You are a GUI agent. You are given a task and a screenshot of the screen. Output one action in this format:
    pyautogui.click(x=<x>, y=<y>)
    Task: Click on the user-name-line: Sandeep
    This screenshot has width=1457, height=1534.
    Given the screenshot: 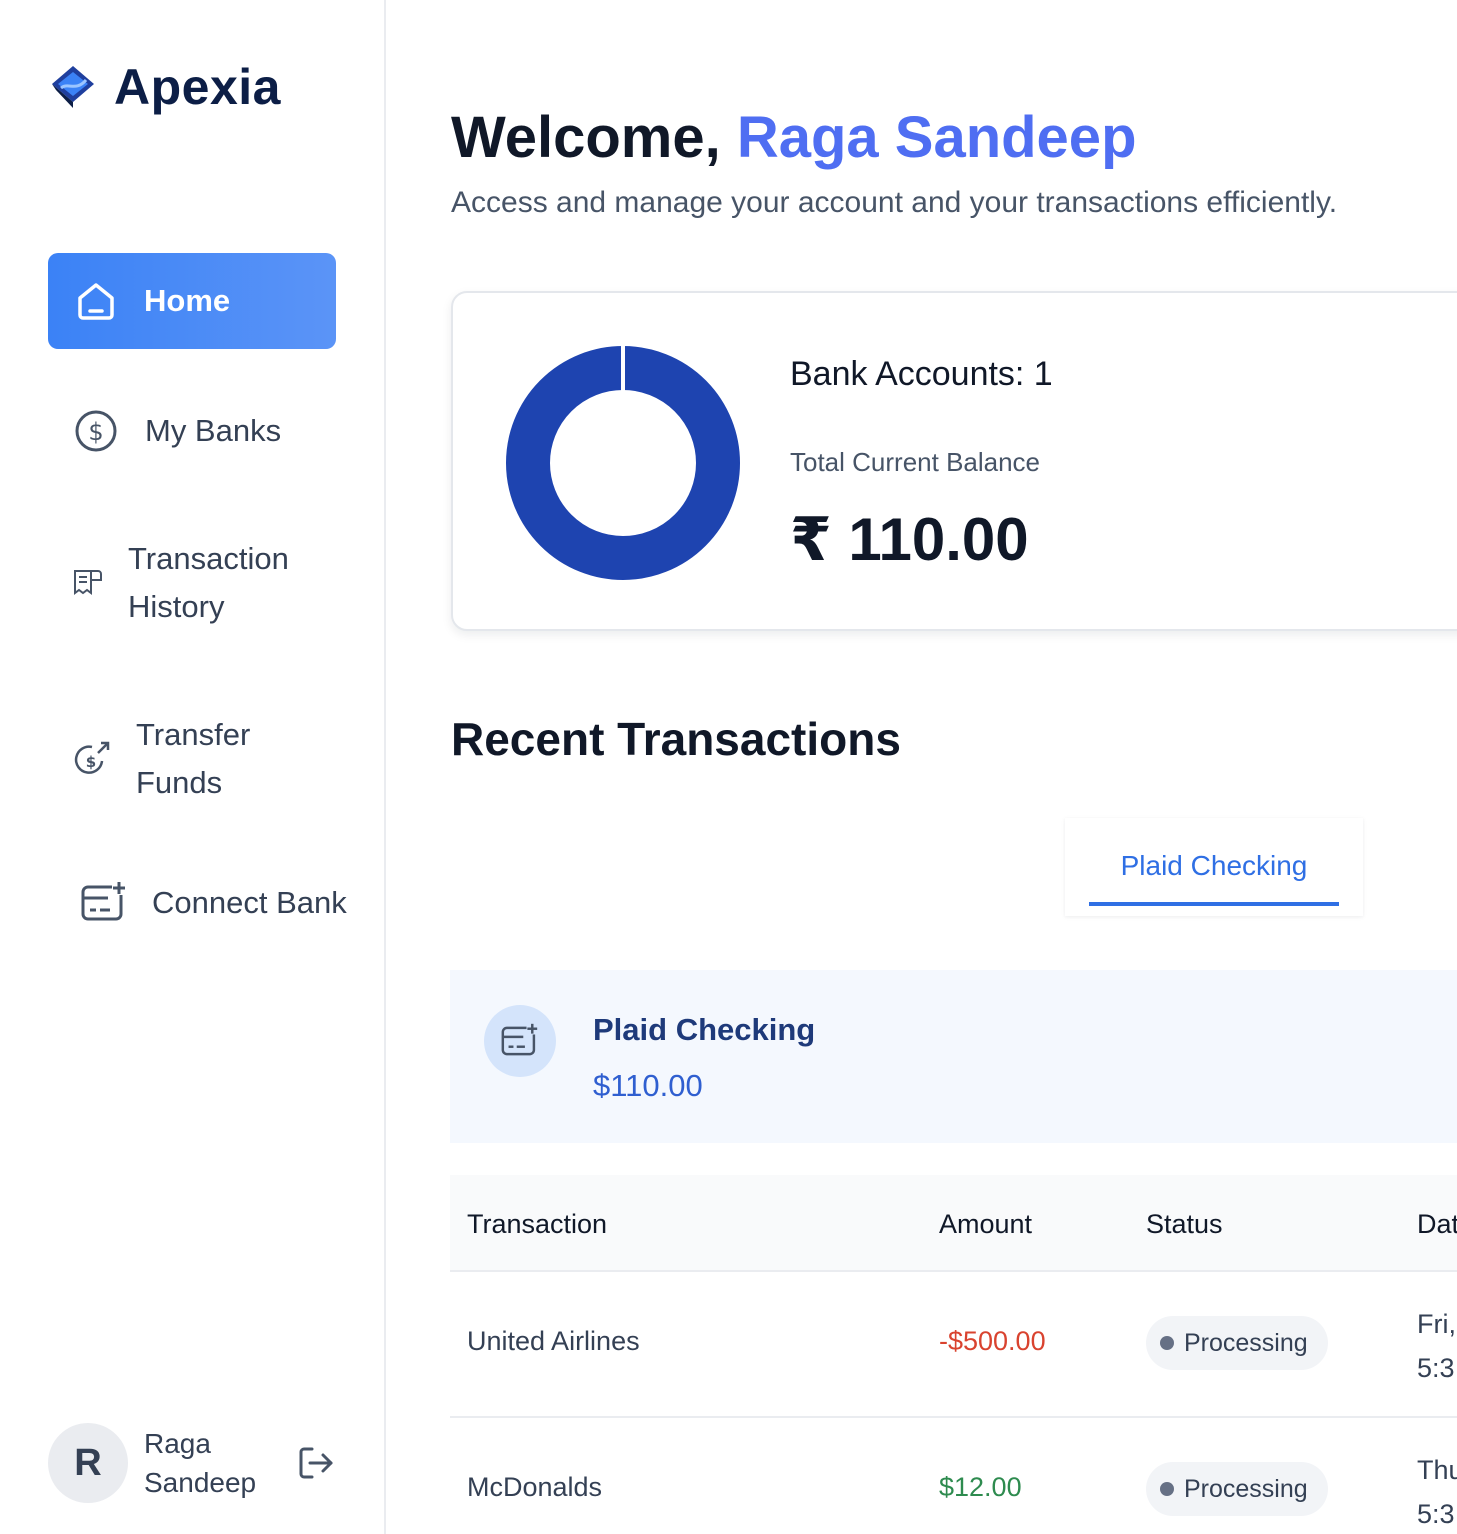 What is the action you would take?
    pyautogui.click(x=200, y=1482)
    